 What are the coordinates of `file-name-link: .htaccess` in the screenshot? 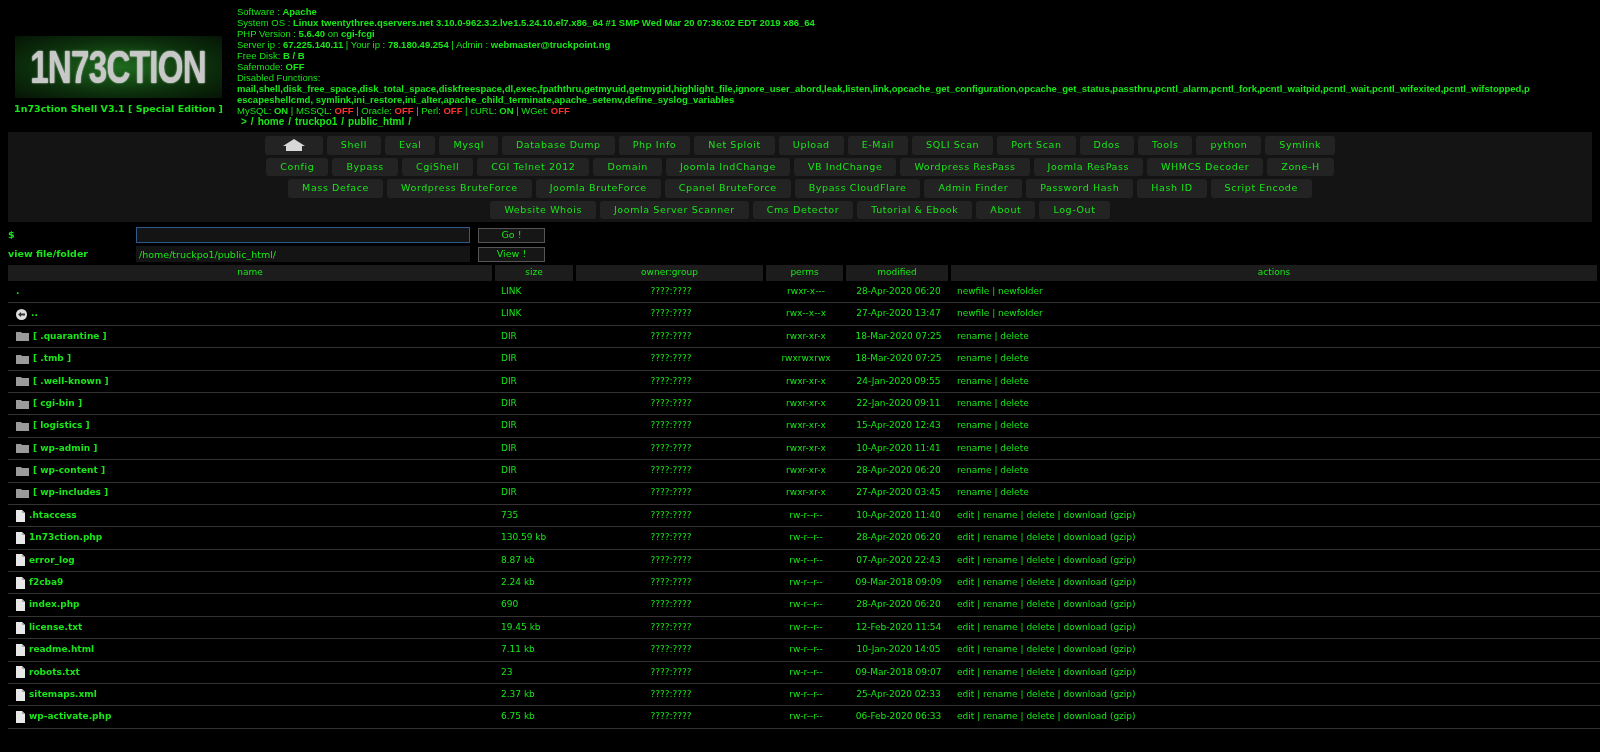 It's located at (53, 515).